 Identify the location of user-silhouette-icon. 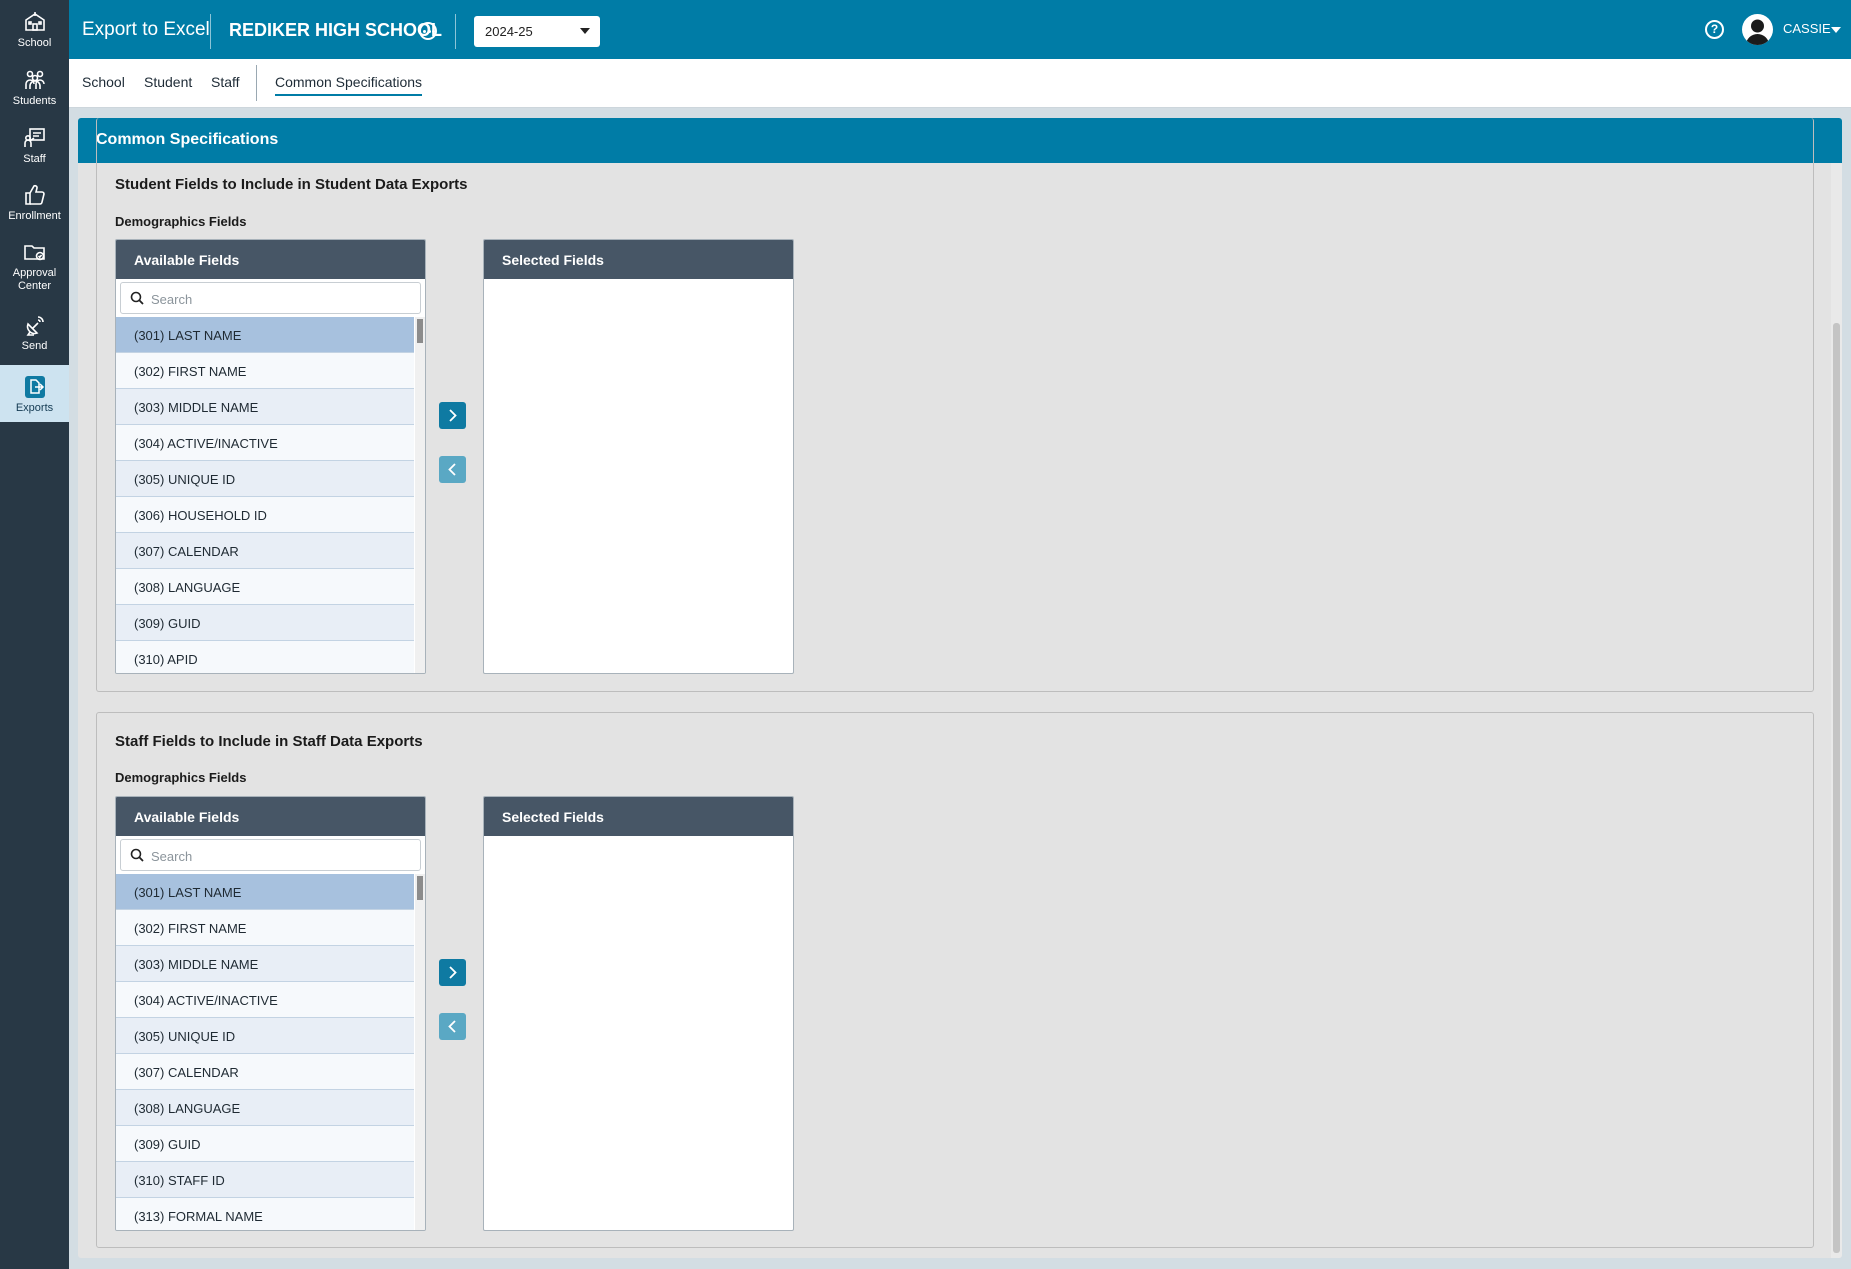
(1757, 32).